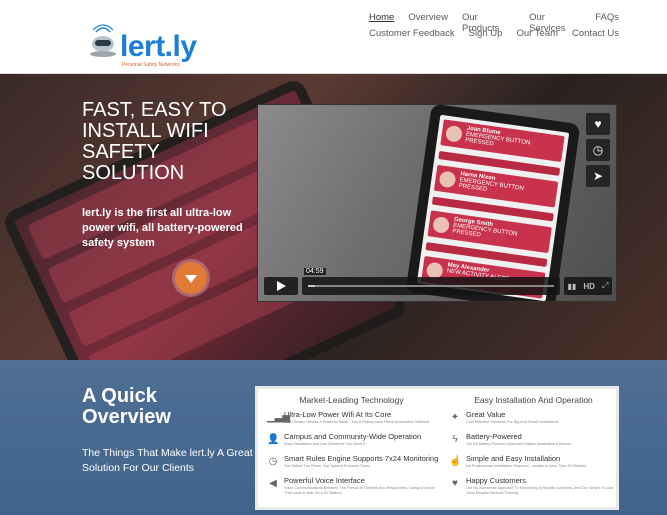 Image resolution: width=667 pixels, height=515 pixels. What do you see at coordinates (412, 36) in the screenshot?
I see `nav-customer-feedback: Customer Feedback` at bounding box center [412, 36].